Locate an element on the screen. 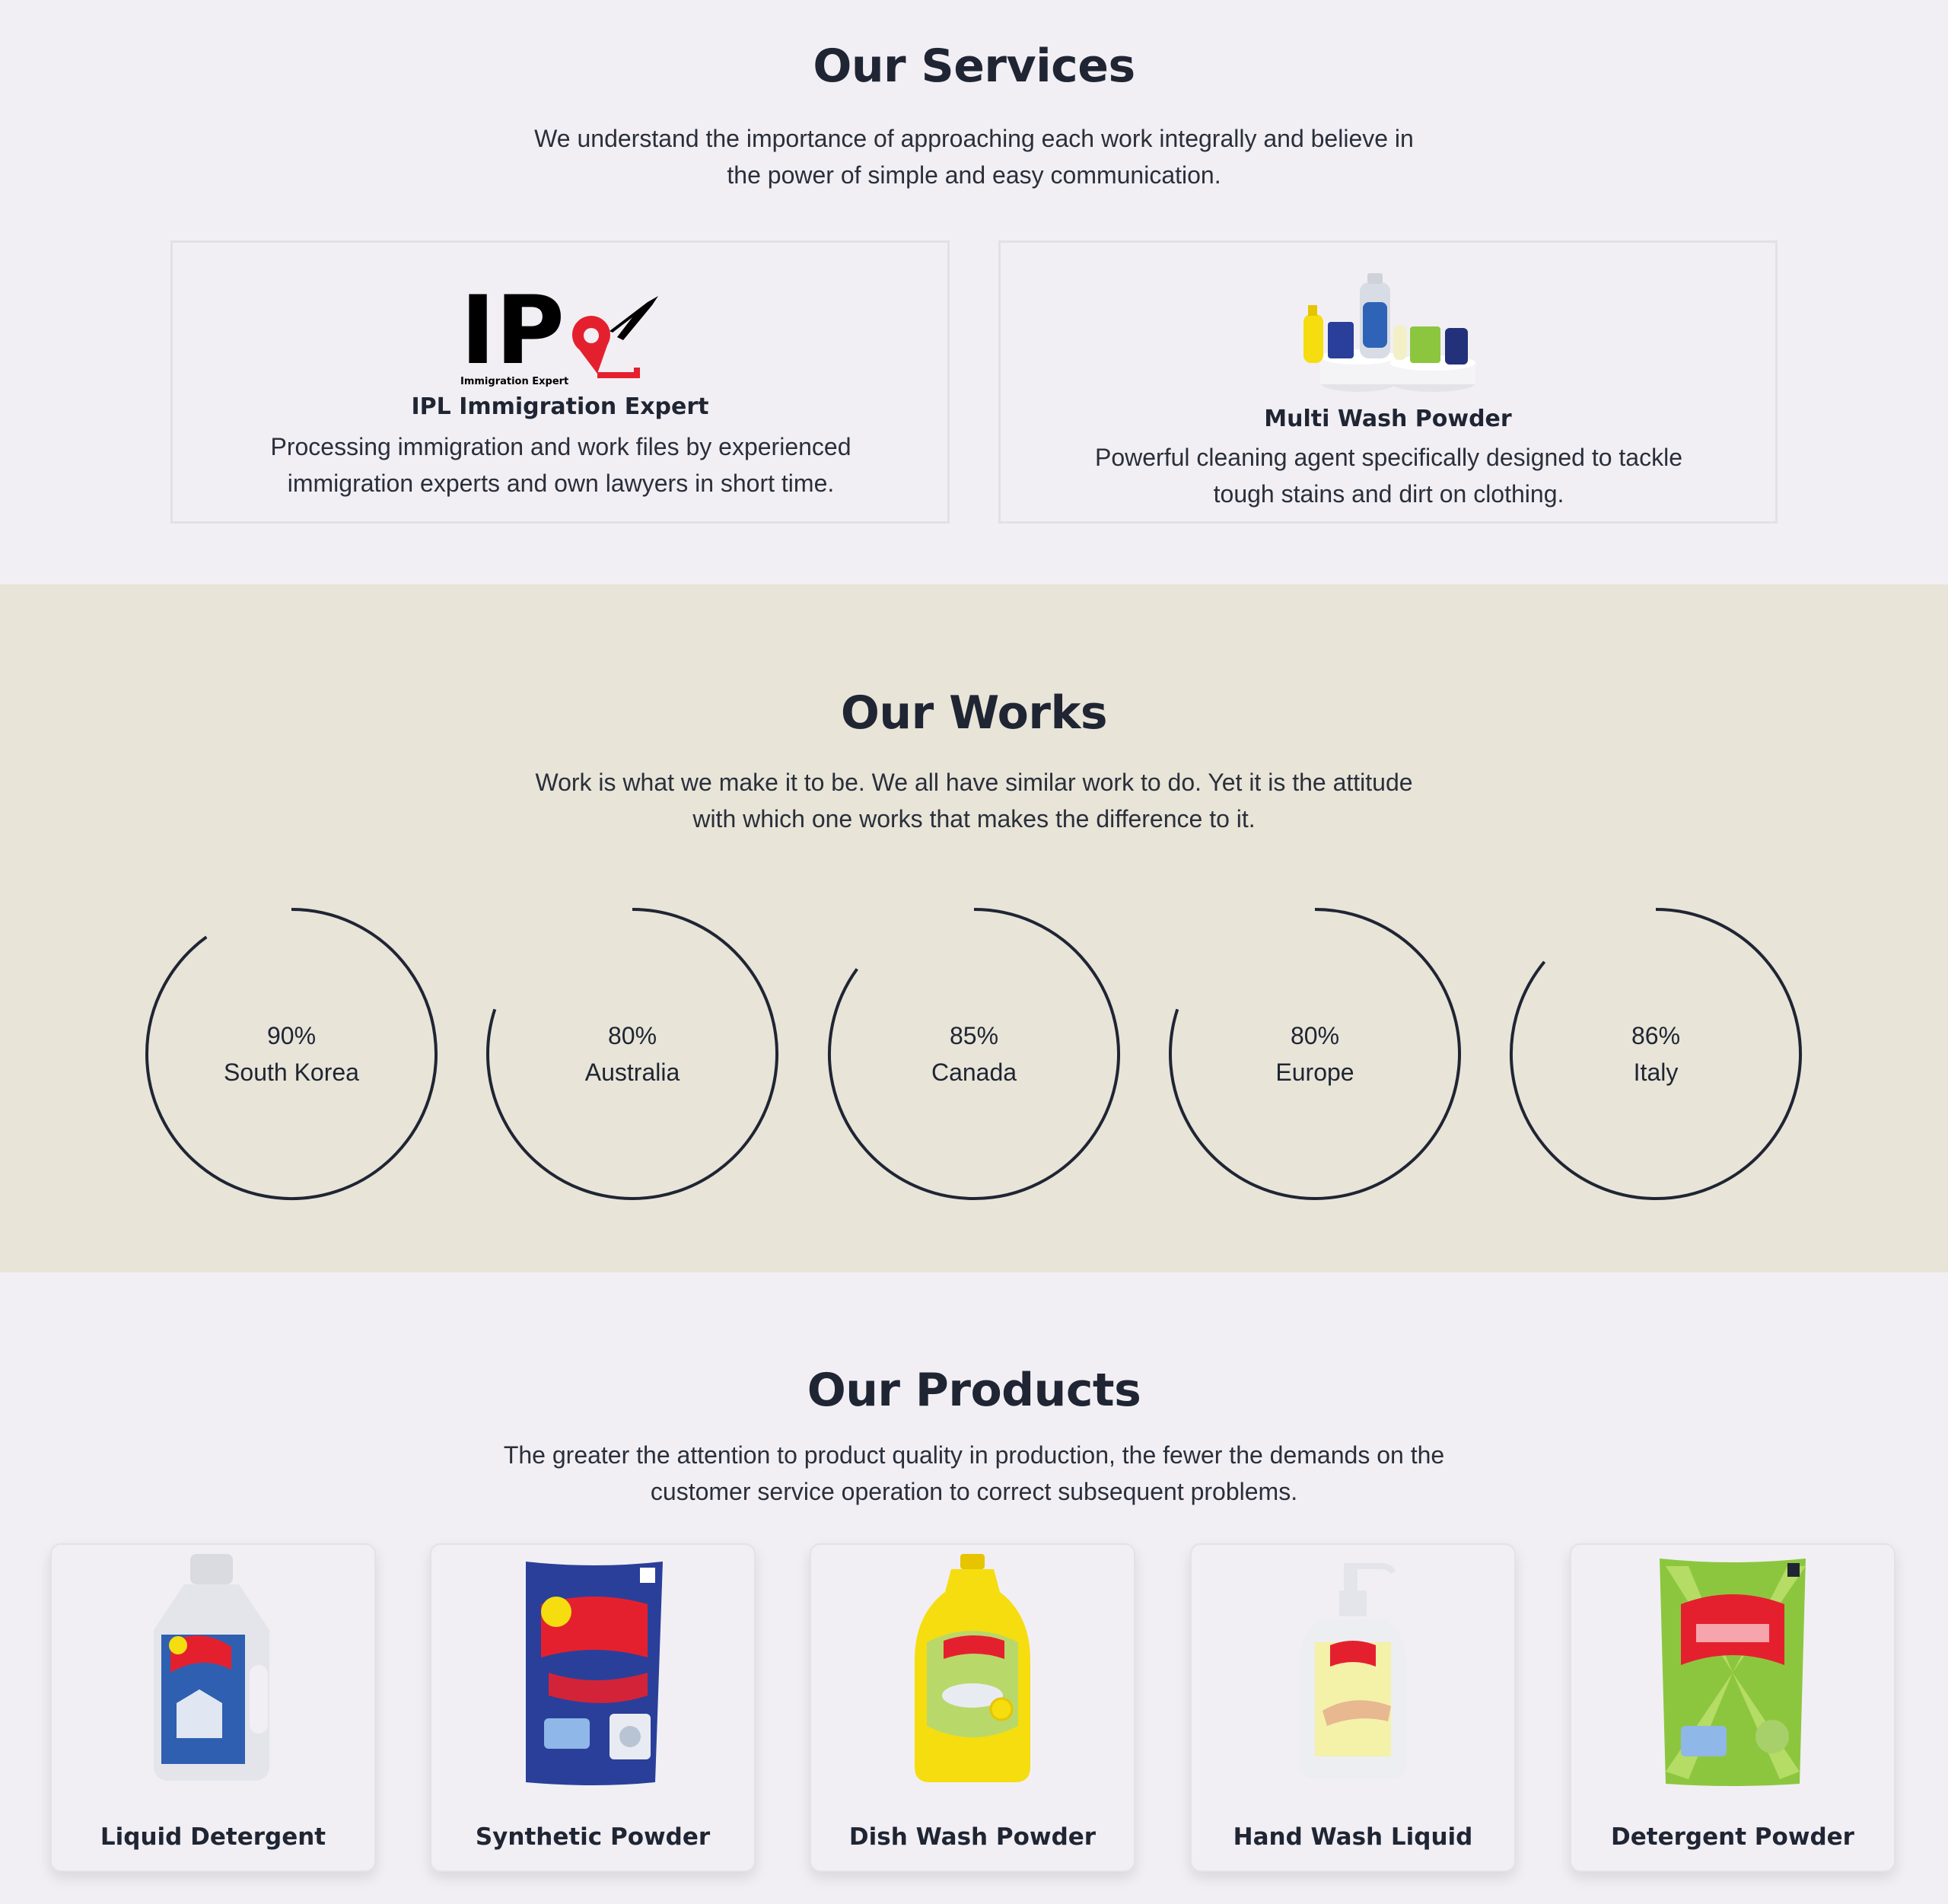 The width and height of the screenshot is (1948, 1904). product-card-detergent-powder: Detergent Powder is located at coordinates (1732, 1708).